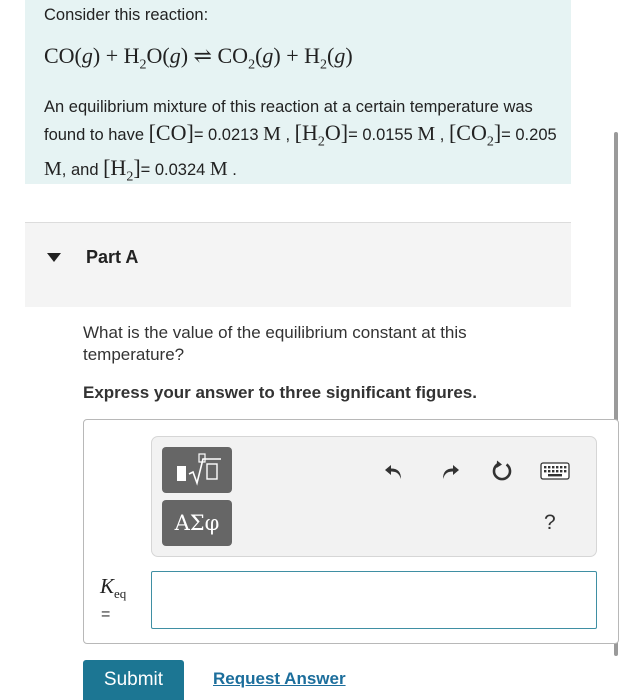 The image size is (622, 700). What do you see at coordinates (380, 135) in the screenshot?
I see `h2o-concentration: = 0.0155` at bounding box center [380, 135].